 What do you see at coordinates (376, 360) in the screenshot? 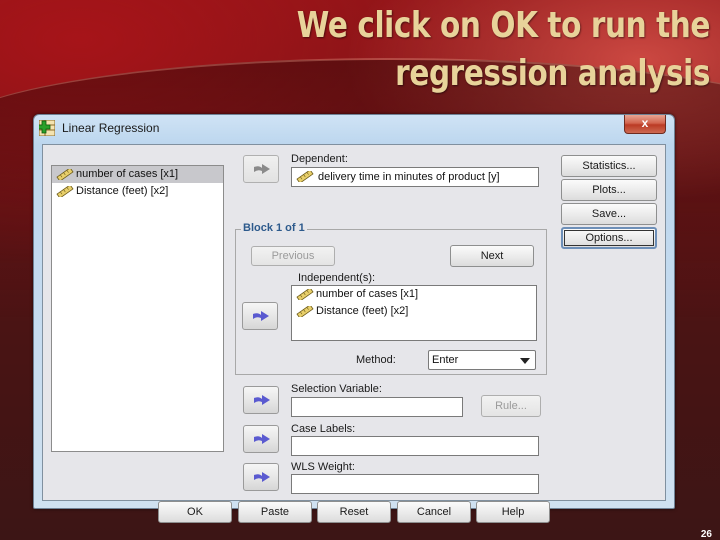
I see `method-label: Method:` at bounding box center [376, 360].